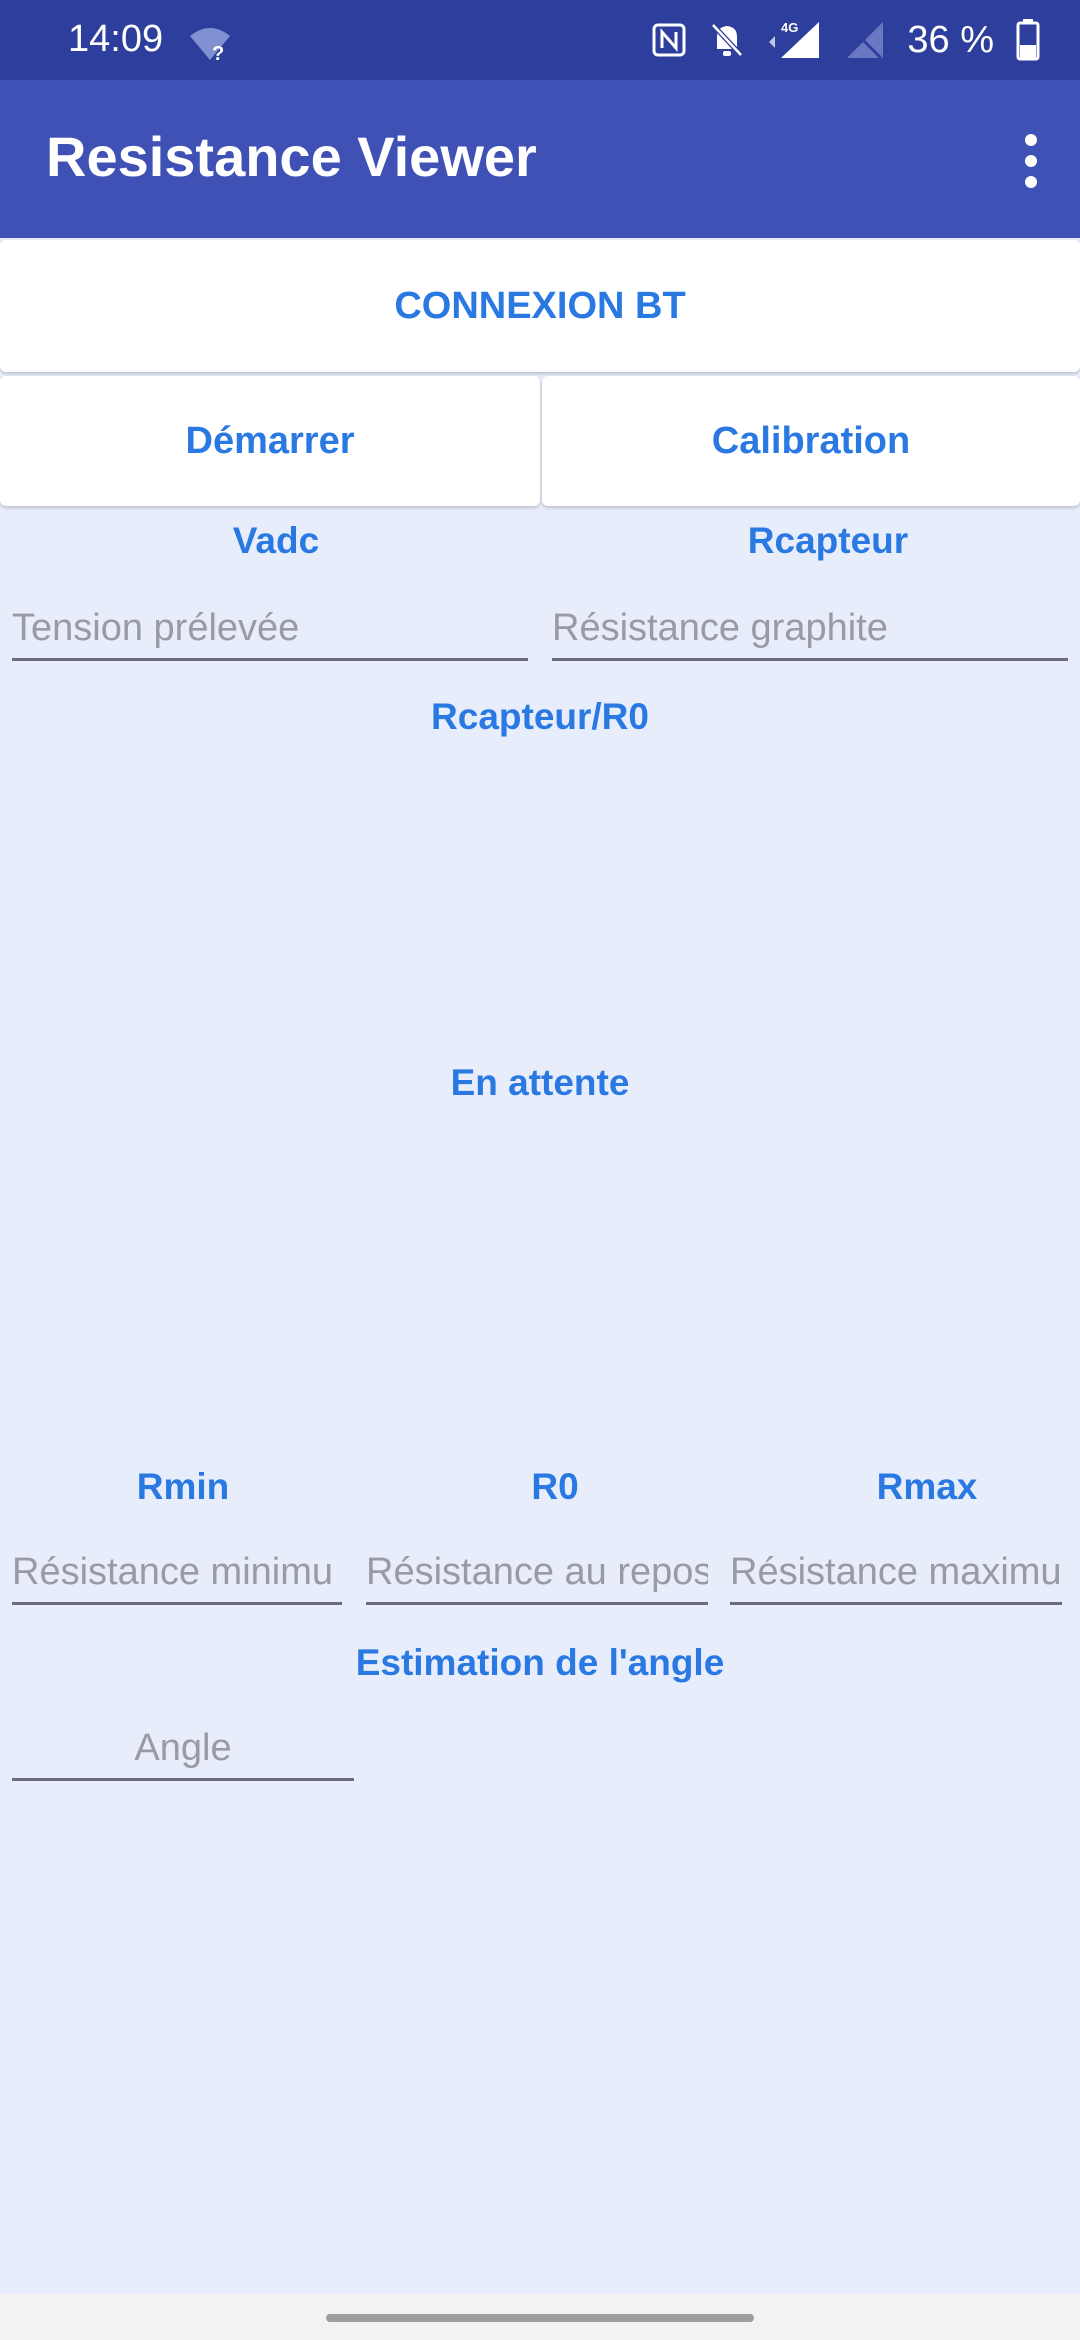  What do you see at coordinates (540, 716) in the screenshot?
I see `ratio-label: Rcapteur/R0` at bounding box center [540, 716].